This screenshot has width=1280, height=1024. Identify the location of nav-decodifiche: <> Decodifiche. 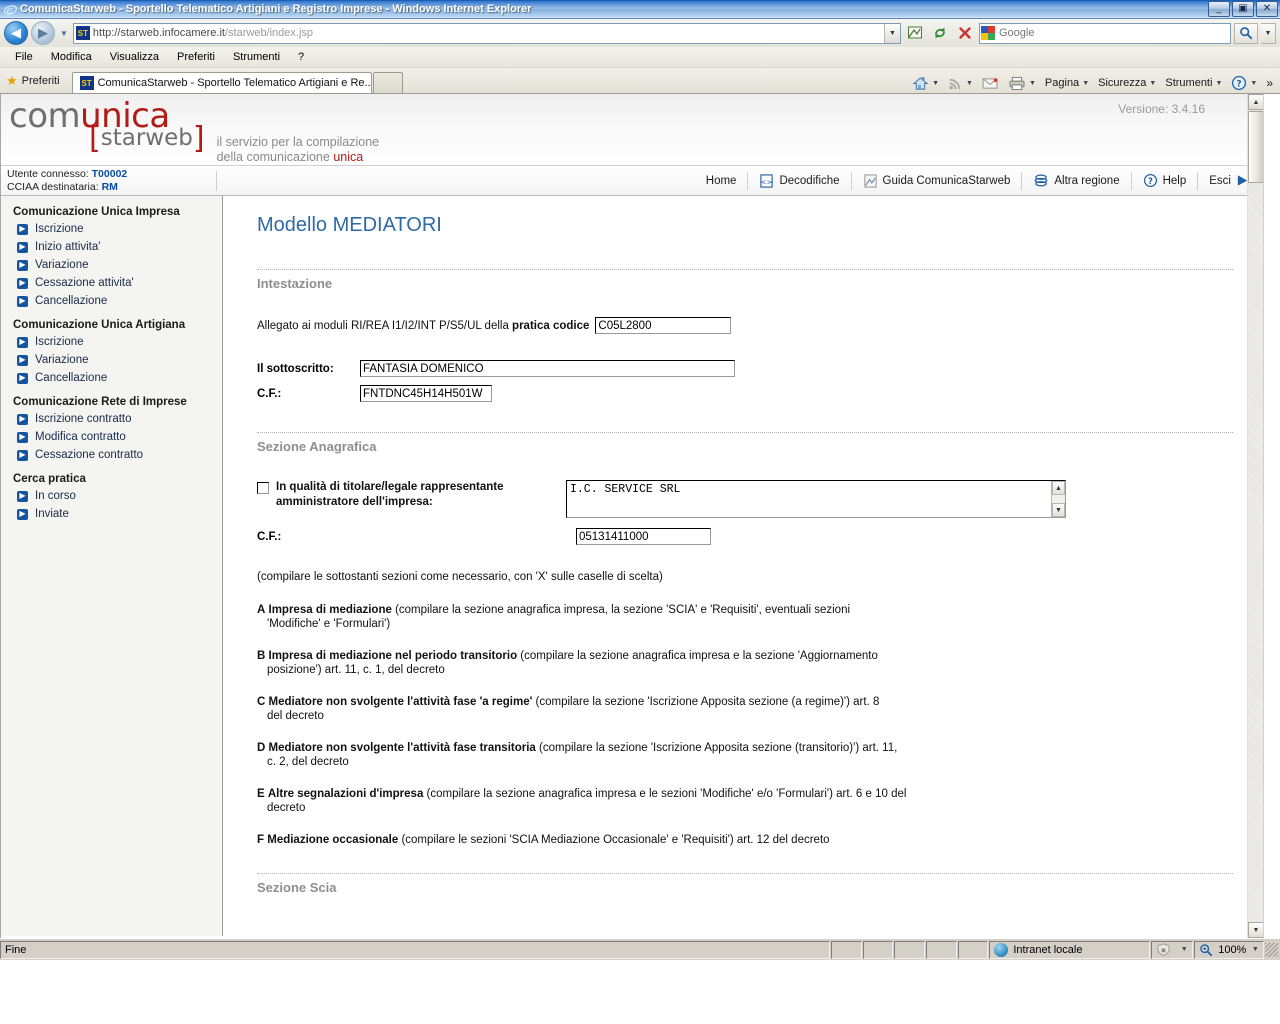
(800, 180).